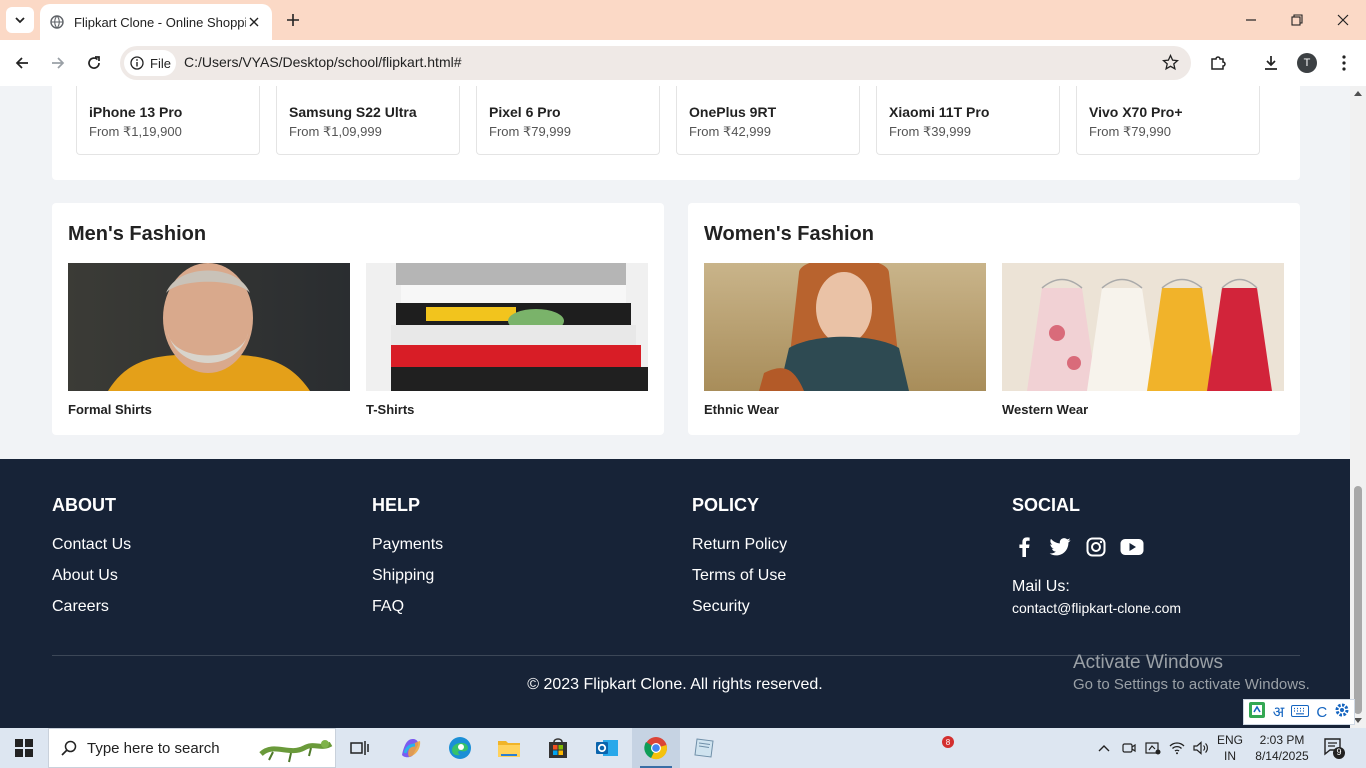 This screenshot has width=1366, height=768. I want to click on tab-close-icon, so click(254, 22).